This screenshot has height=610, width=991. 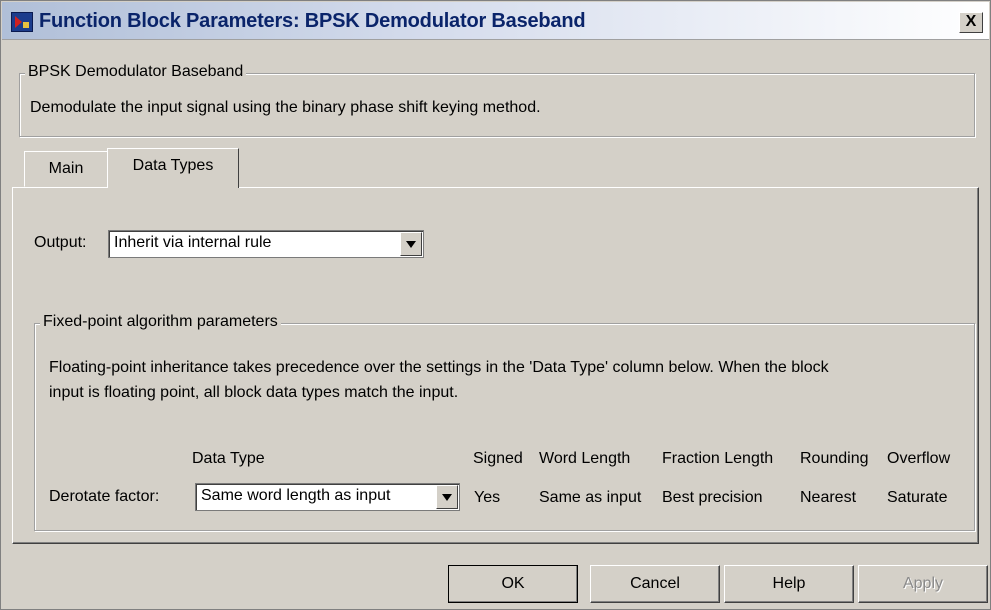 I want to click on header-signed: Signed, so click(x=498, y=458).